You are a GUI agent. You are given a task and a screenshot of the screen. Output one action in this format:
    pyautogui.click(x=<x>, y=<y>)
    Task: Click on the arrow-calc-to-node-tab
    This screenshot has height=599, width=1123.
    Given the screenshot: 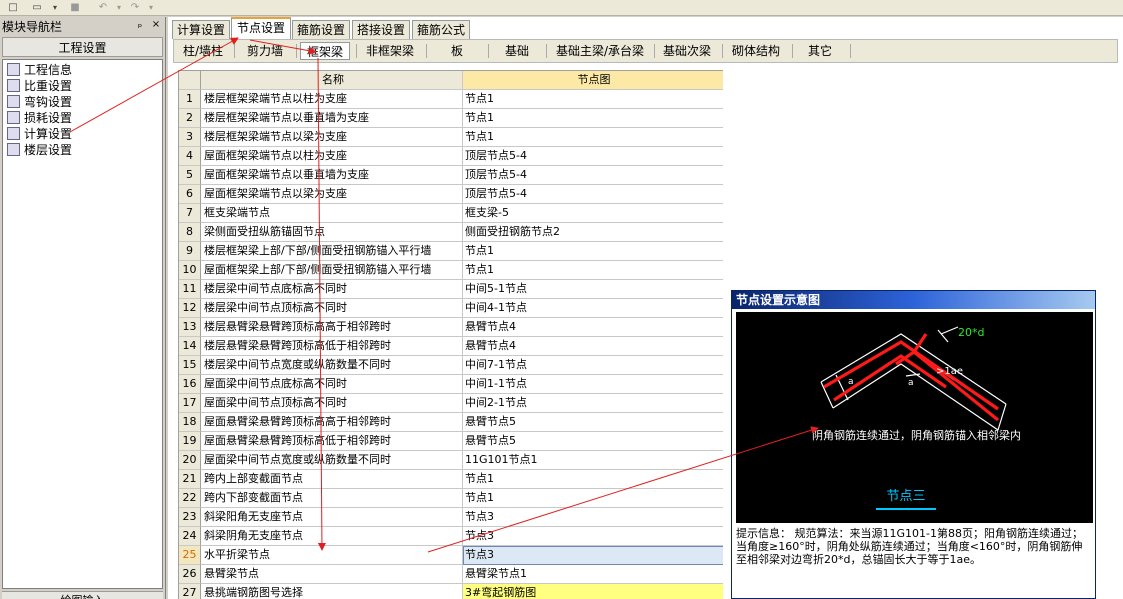 What is the action you would take?
    pyautogui.click(x=154, y=85)
    